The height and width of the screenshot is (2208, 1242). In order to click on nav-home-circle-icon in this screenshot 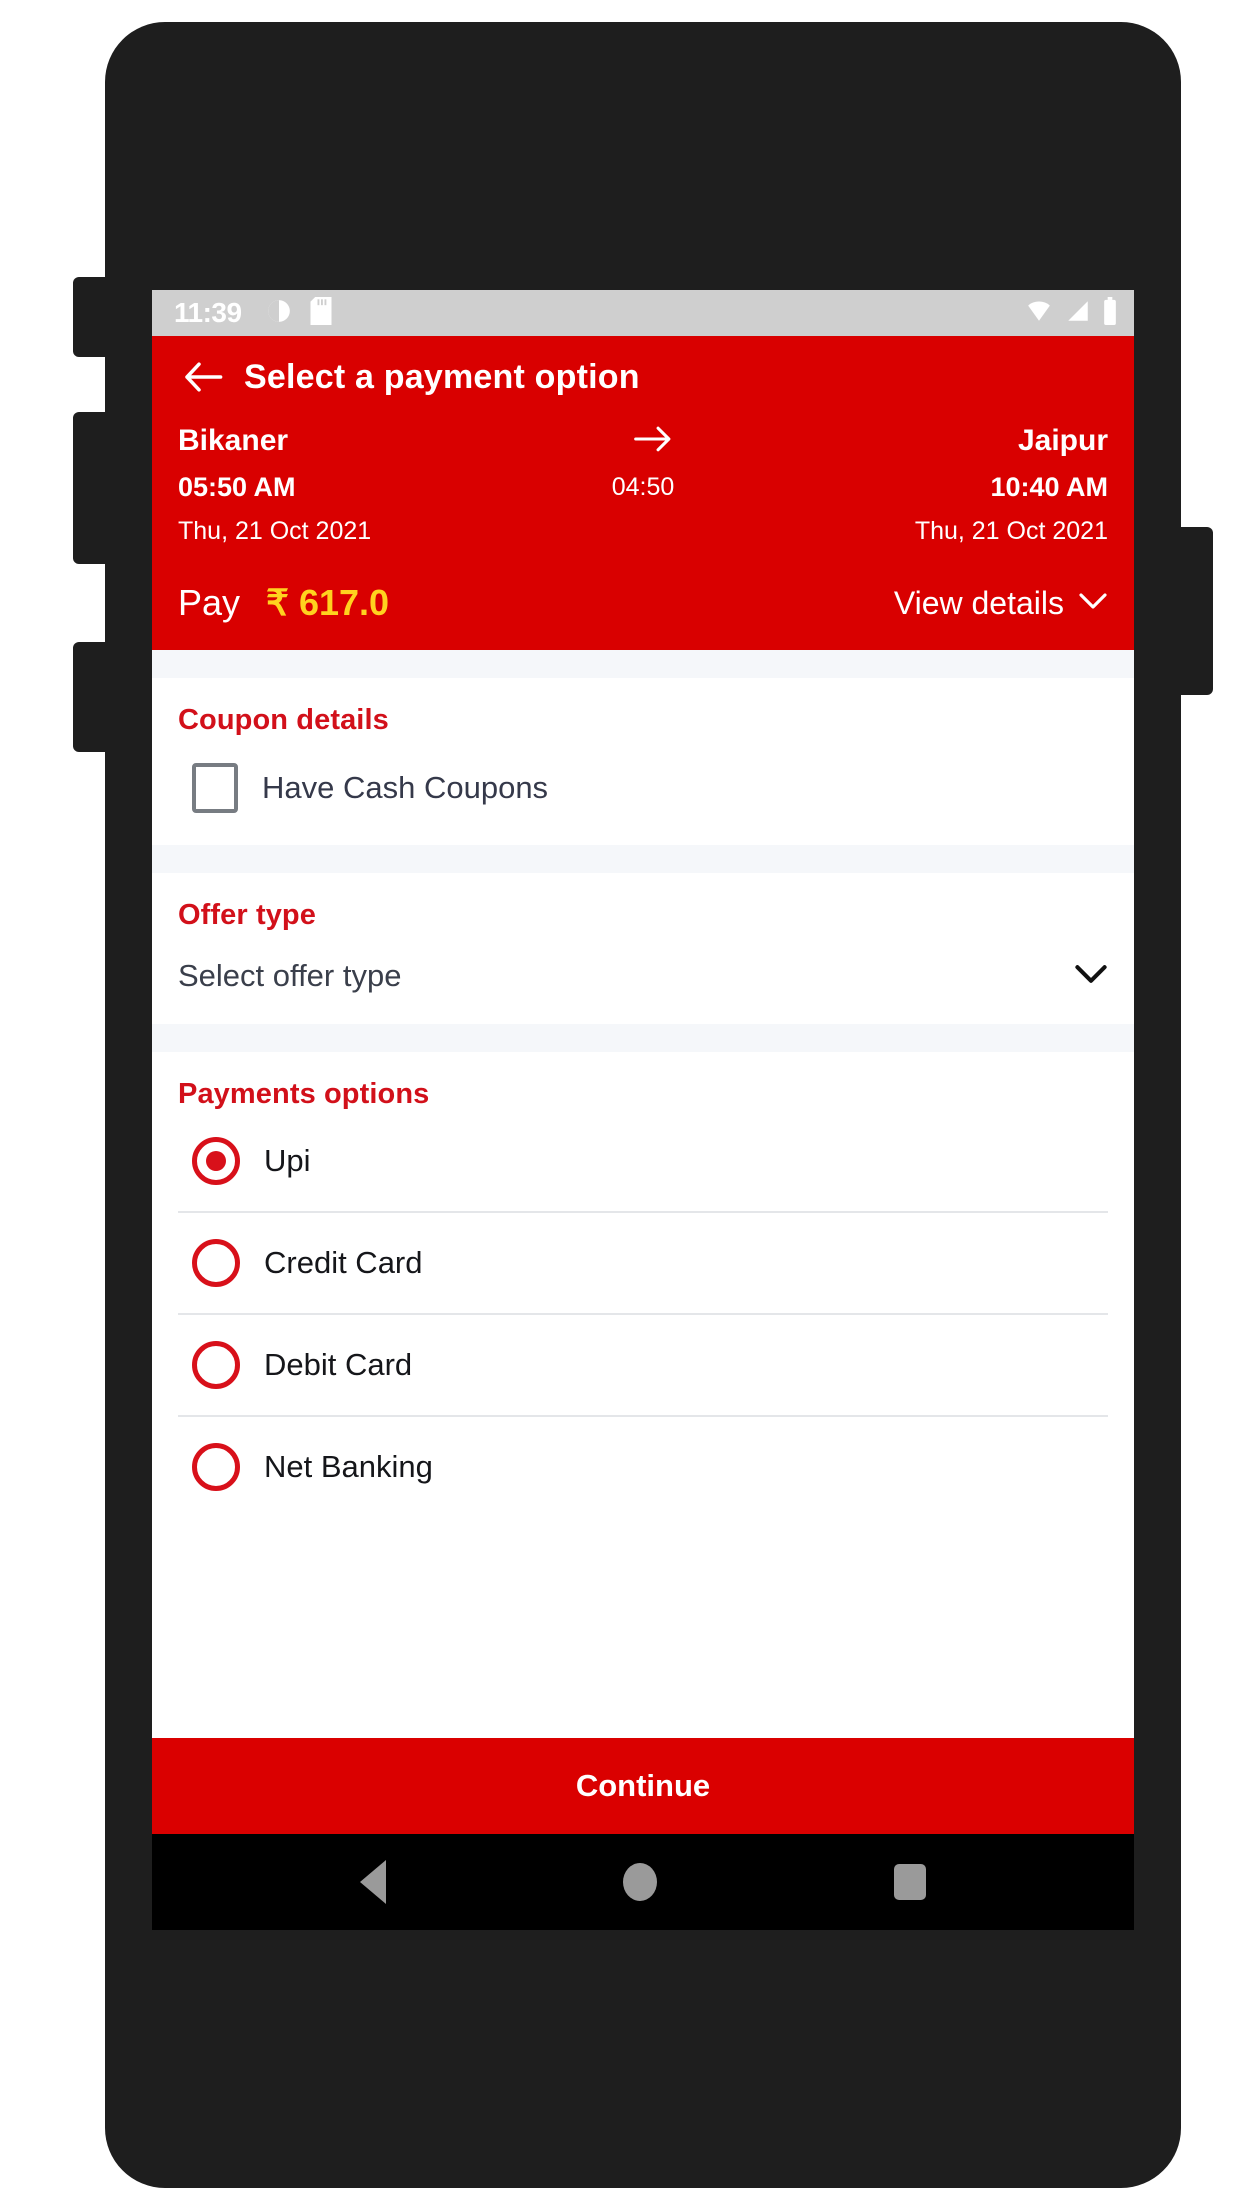, I will do `click(639, 1882)`.